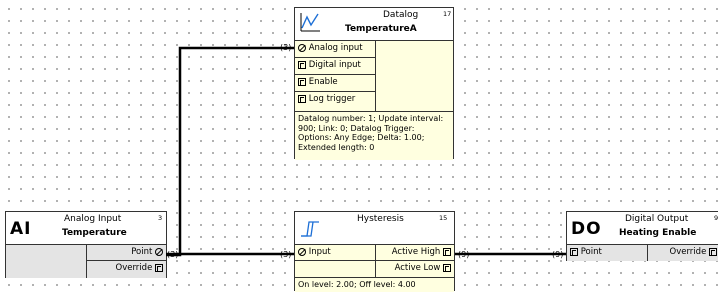 The height and width of the screenshot is (292, 718). Describe the element at coordinates (335, 253) in the screenshot. I see `hysteresis-input: Input` at that location.